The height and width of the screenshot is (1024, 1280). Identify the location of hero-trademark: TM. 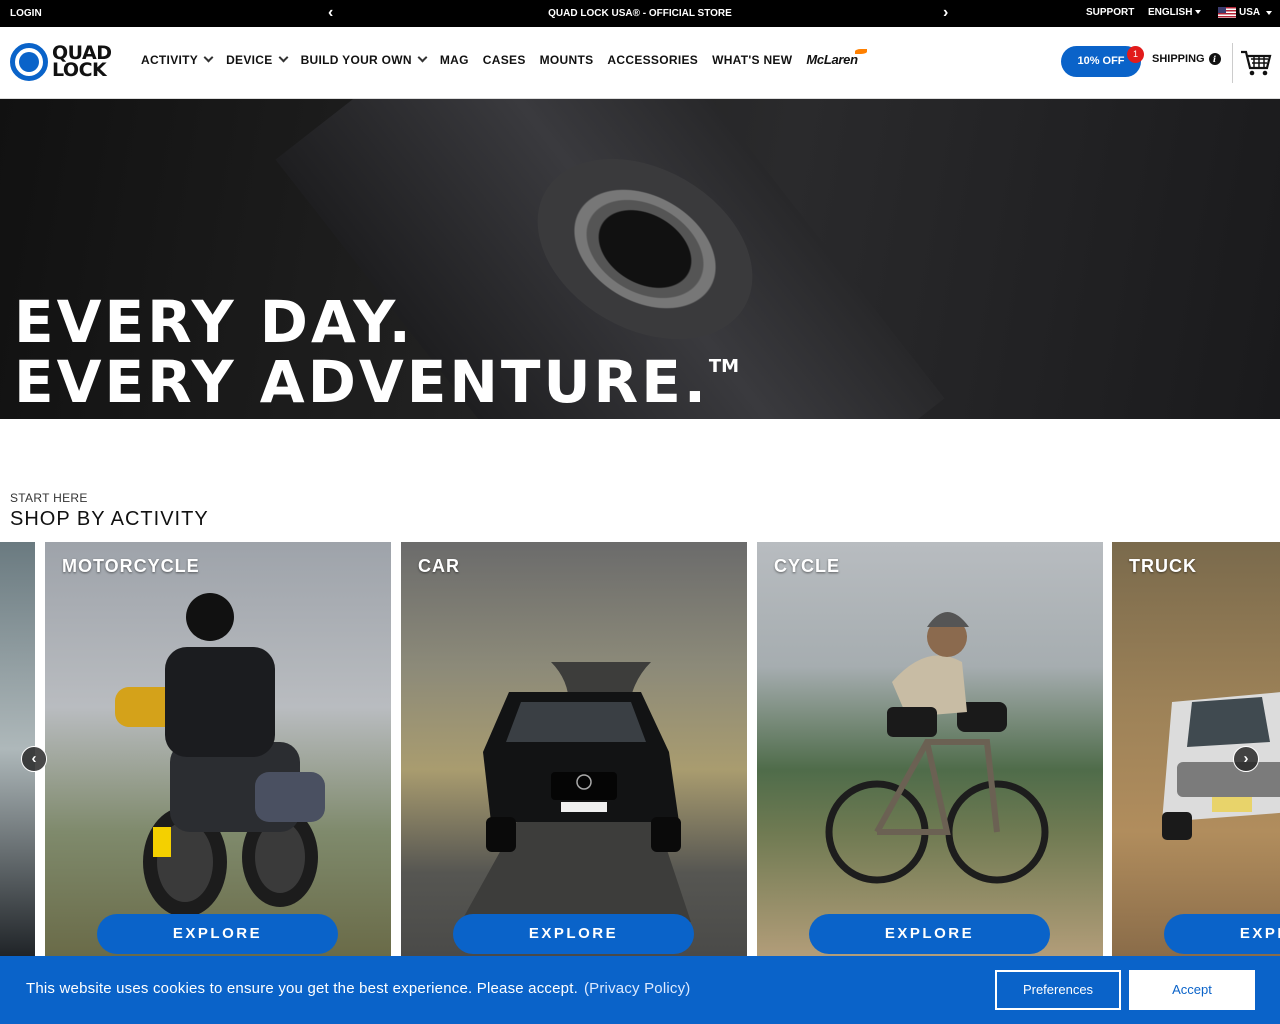
(724, 366).